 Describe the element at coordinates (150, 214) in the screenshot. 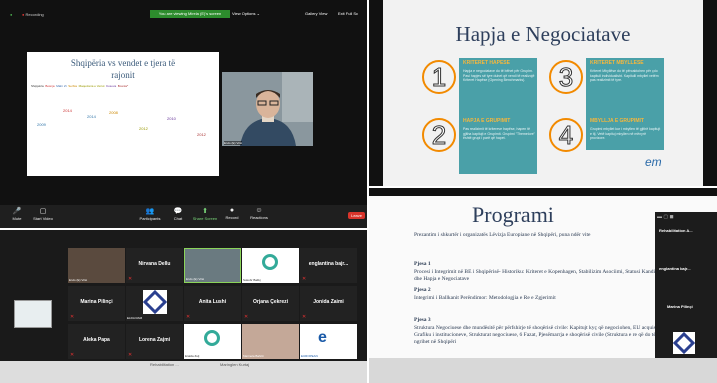

I see `participants-button: 👥 Participants` at that location.